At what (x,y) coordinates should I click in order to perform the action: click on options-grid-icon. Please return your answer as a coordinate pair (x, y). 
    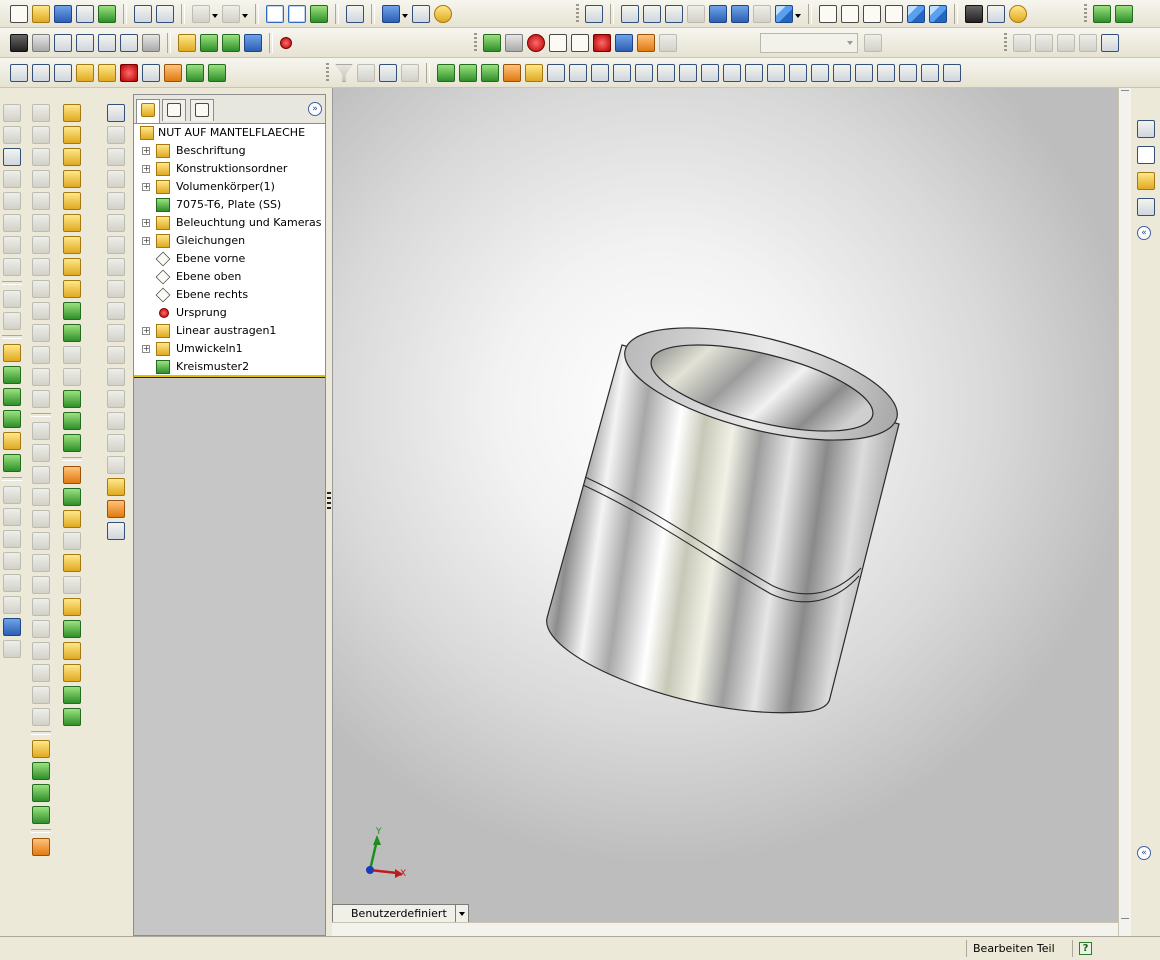
    Looking at the image, I should click on (355, 14).